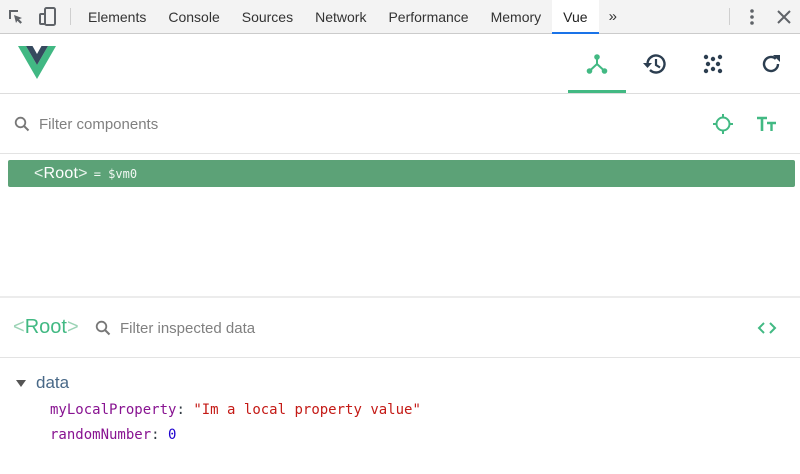  What do you see at coordinates (61, 173) in the screenshot?
I see `component-name: <Root>` at bounding box center [61, 173].